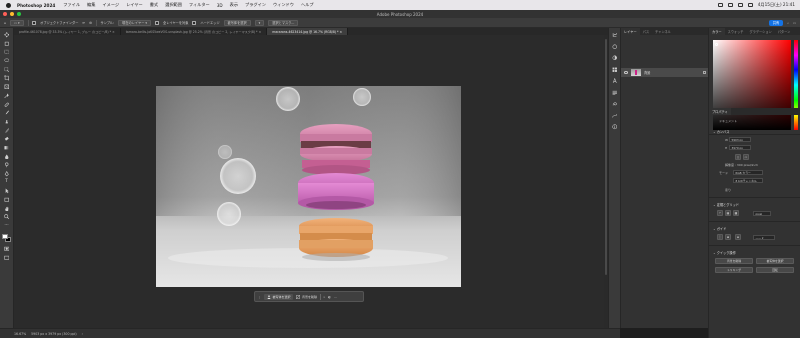 This screenshot has height=338, width=800. Describe the element at coordinates (307, 5) in the screenshot. I see `menu-help: ヘルプ` at that location.